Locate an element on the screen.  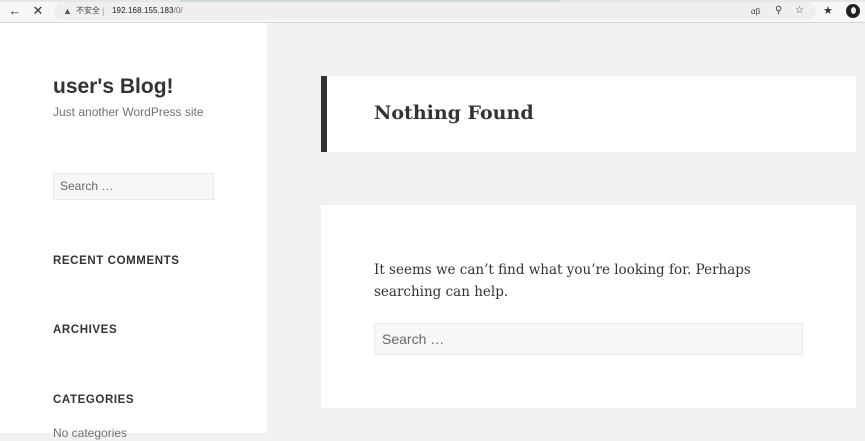
widget-title-categories: CATEGORIES is located at coordinates (94, 400).